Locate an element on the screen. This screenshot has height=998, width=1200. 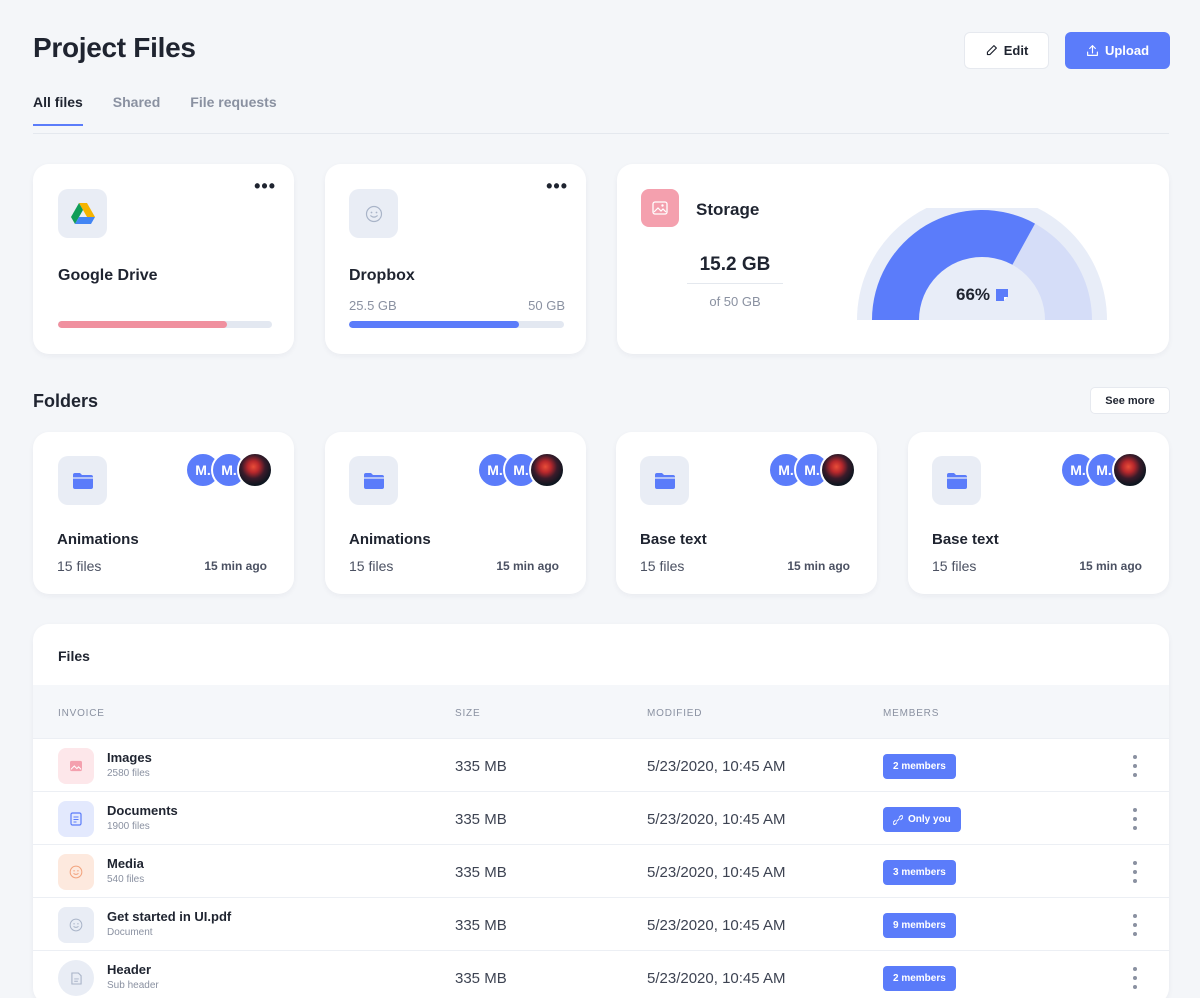
storage-of: of 50 GB is located at coordinates (735, 301).